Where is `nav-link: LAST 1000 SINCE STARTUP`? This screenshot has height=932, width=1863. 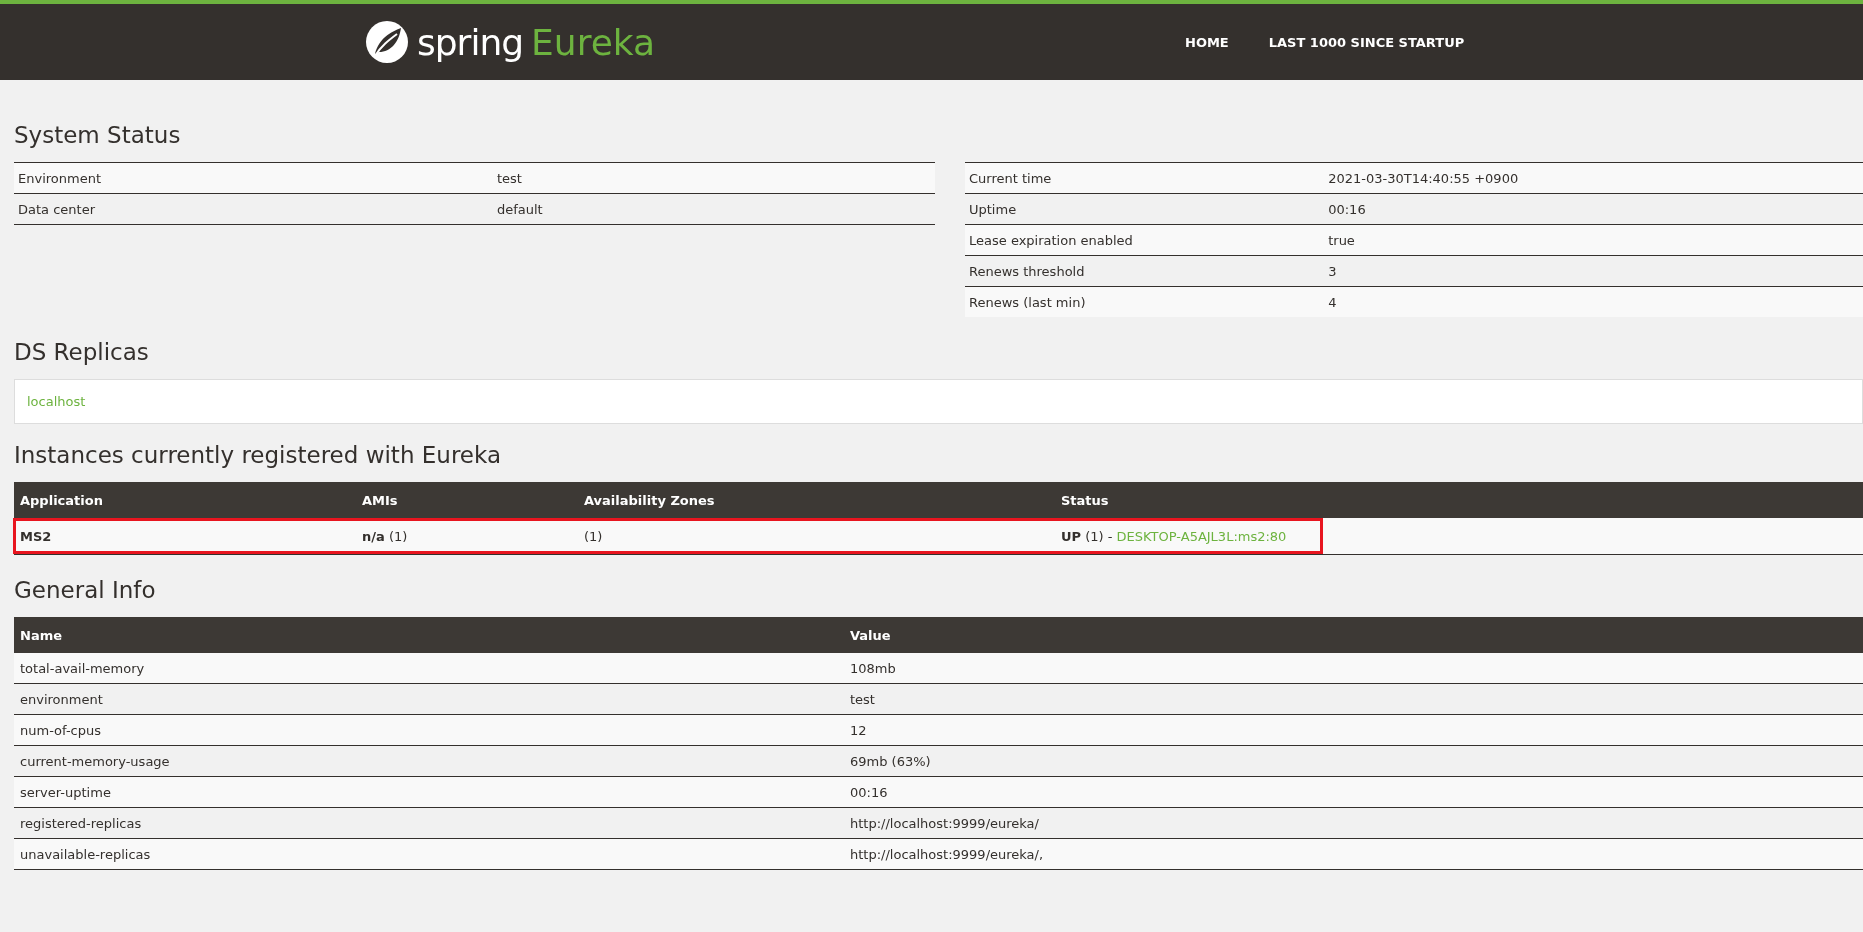 nav-link: LAST 1000 SINCE STARTUP is located at coordinates (1366, 42).